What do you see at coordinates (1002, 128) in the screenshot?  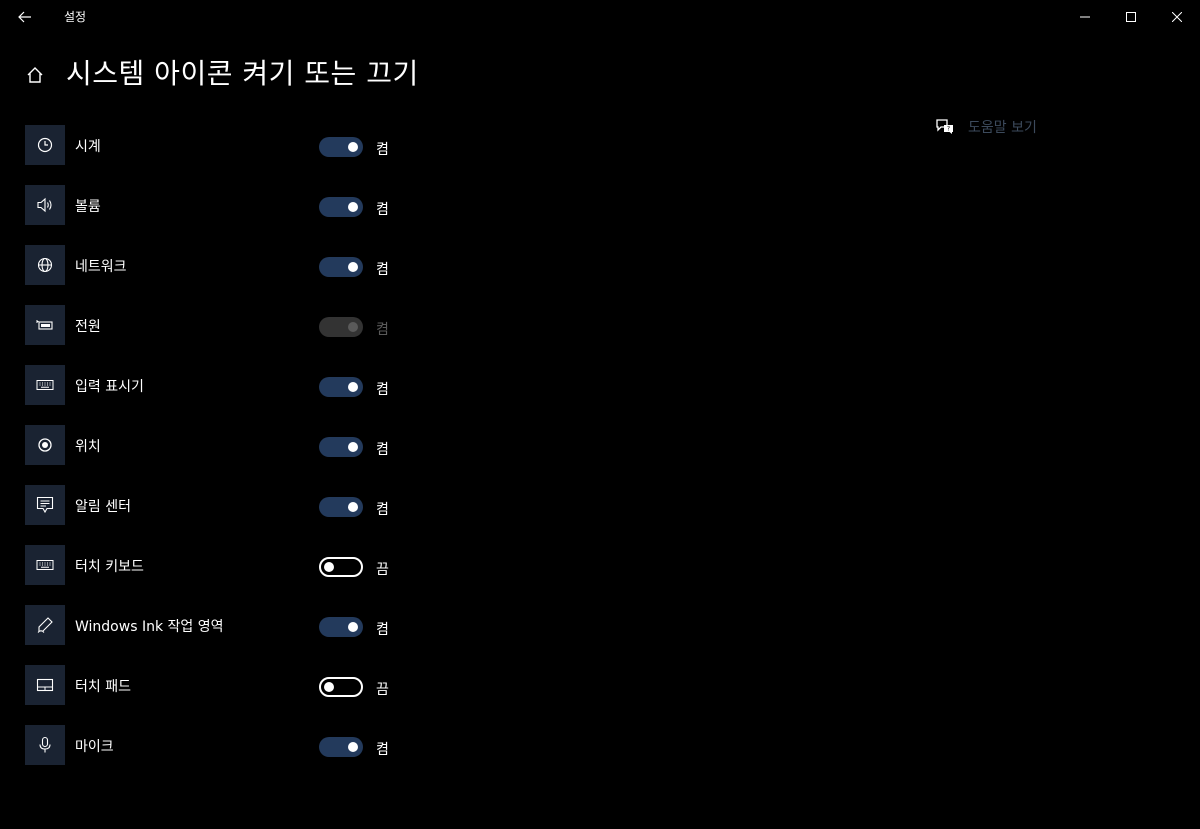 I see `help-link-label: 도움말 보기` at bounding box center [1002, 128].